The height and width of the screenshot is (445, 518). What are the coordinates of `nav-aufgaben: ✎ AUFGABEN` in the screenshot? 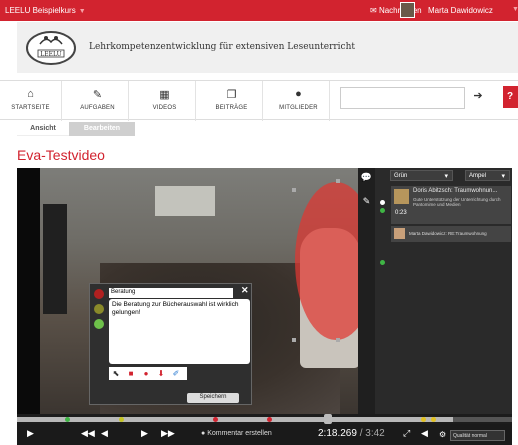 It's located at (98, 101).